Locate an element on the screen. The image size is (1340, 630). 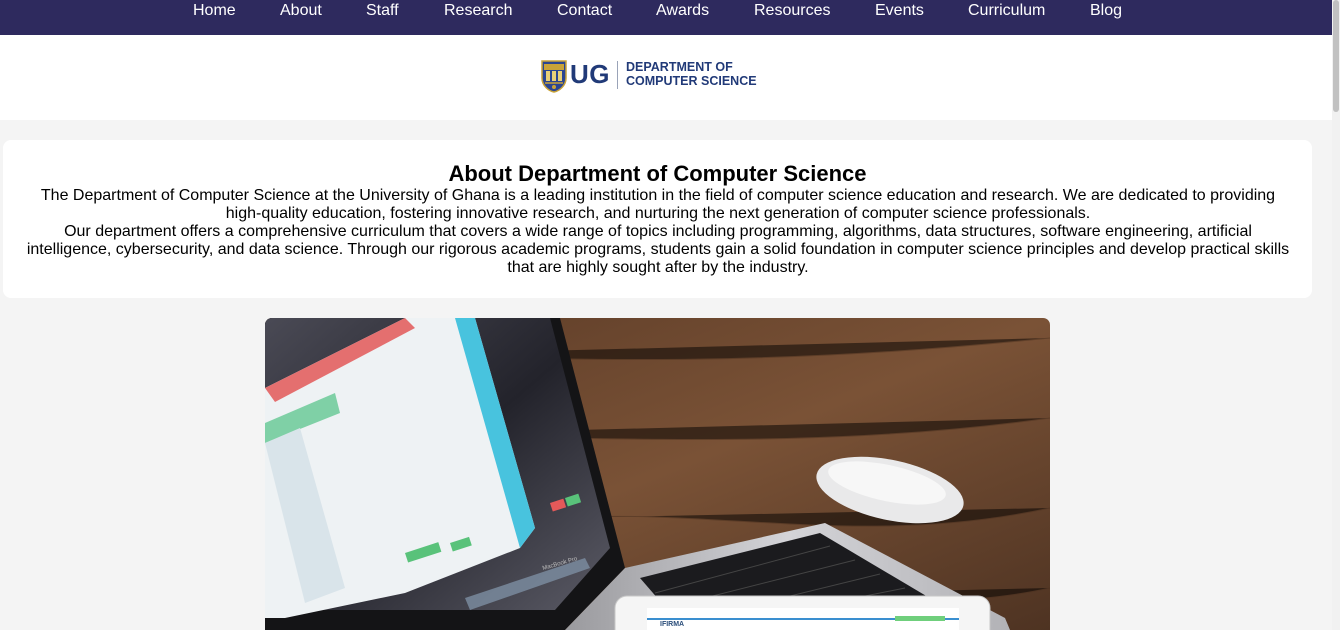
ug-crest-icon is located at coordinates (554, 76).